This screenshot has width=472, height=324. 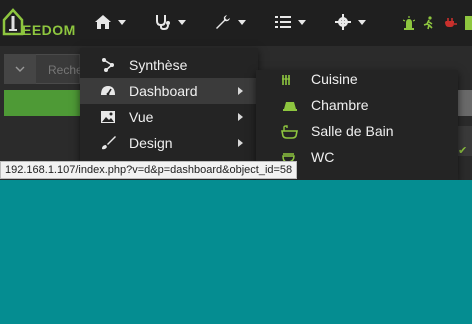 What do you see at coordinates (323, 157) in the screenshot?
I see `submenu-item-label: WC` at bounding box center [323, 157].